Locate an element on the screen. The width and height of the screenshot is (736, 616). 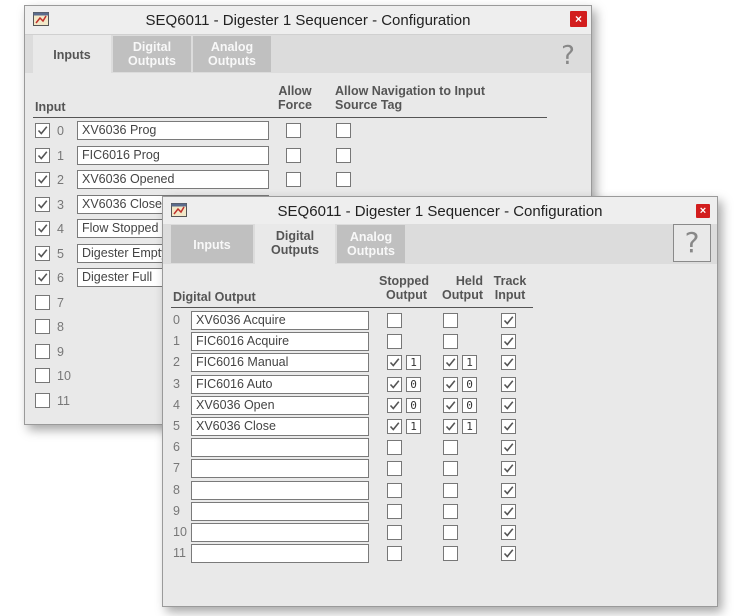
output-tag-field: XV6036 Close is located at coordinates (280, 426).